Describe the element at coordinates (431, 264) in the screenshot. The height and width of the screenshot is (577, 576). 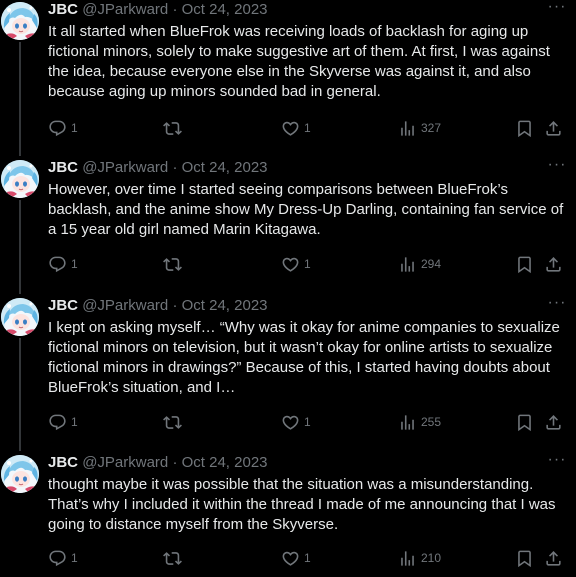
I see `view-count: 294` at that location.